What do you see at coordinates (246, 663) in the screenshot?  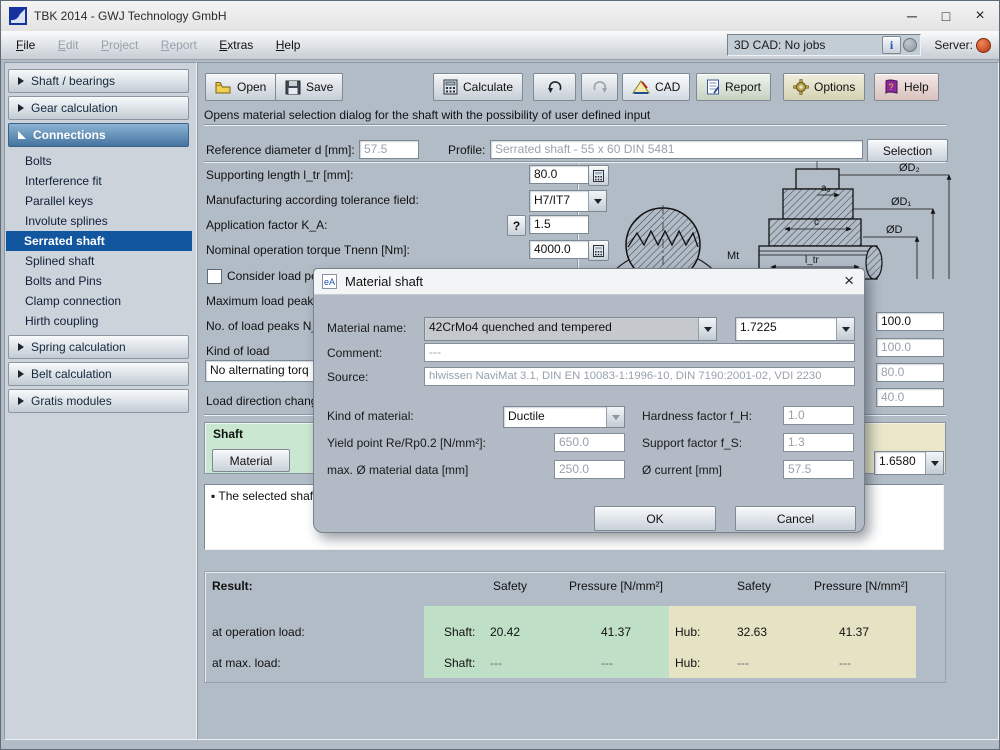 I see `result-row-label: at max. load:` at bounding box center [246, 663].